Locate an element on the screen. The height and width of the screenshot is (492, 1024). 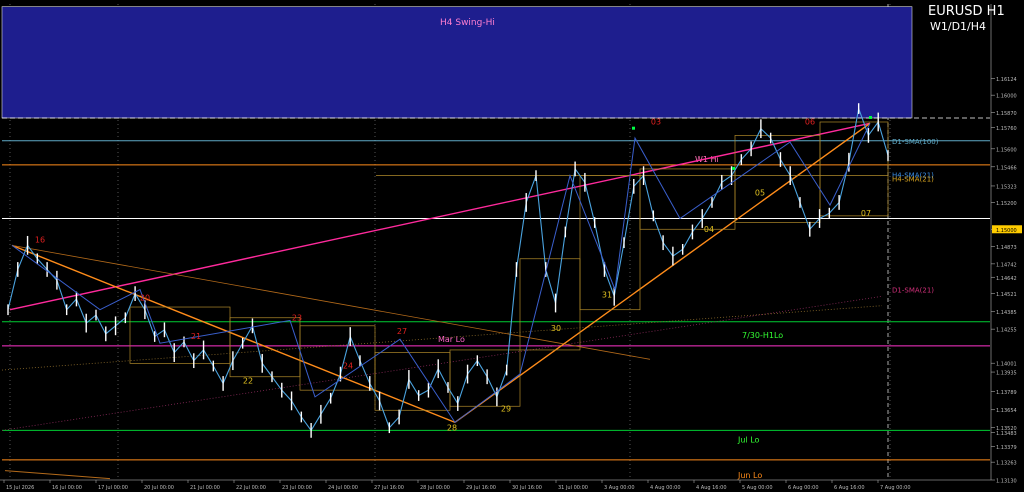
x-tick-label: 16 Jul 00:00 is located at coordinates (67, 488).